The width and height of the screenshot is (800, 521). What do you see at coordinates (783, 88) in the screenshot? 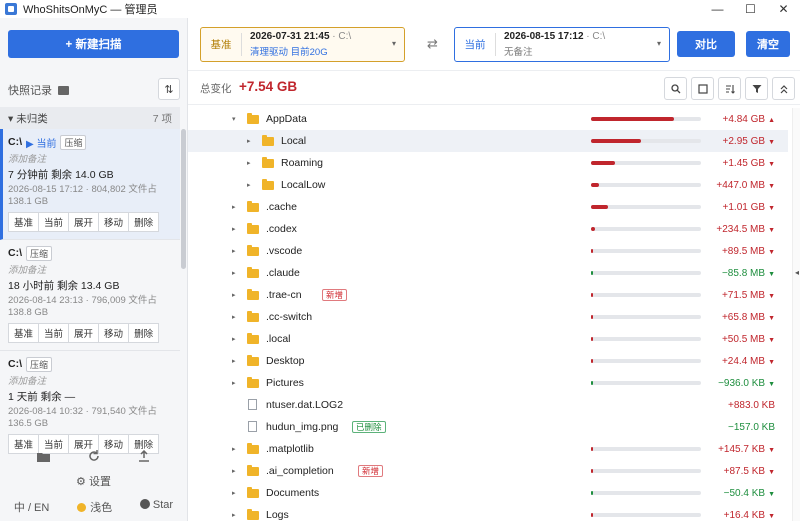
I see `collapse-icon` at bounding box center [783, 88].